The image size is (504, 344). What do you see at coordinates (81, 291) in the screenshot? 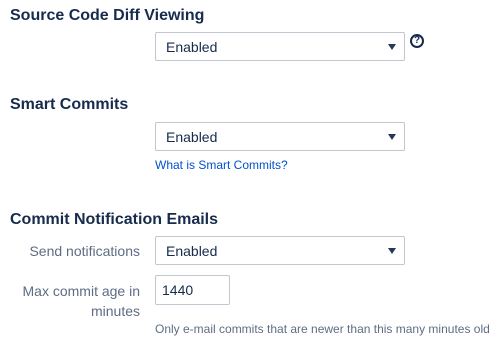
I see `max-commit-age-label-line1: Max commit age in` at bounding box center [81, 291].